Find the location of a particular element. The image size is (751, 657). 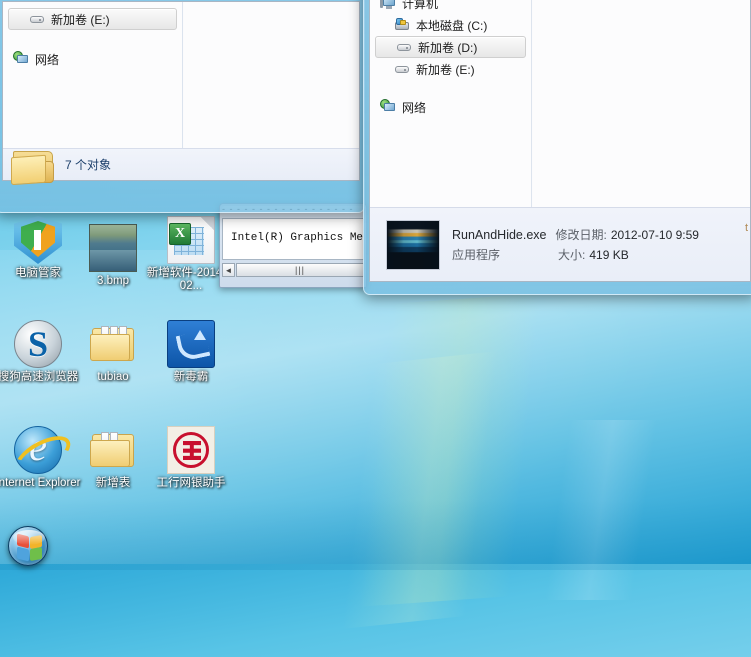

sogou-browser-icon is located at coordinates (38, 344).